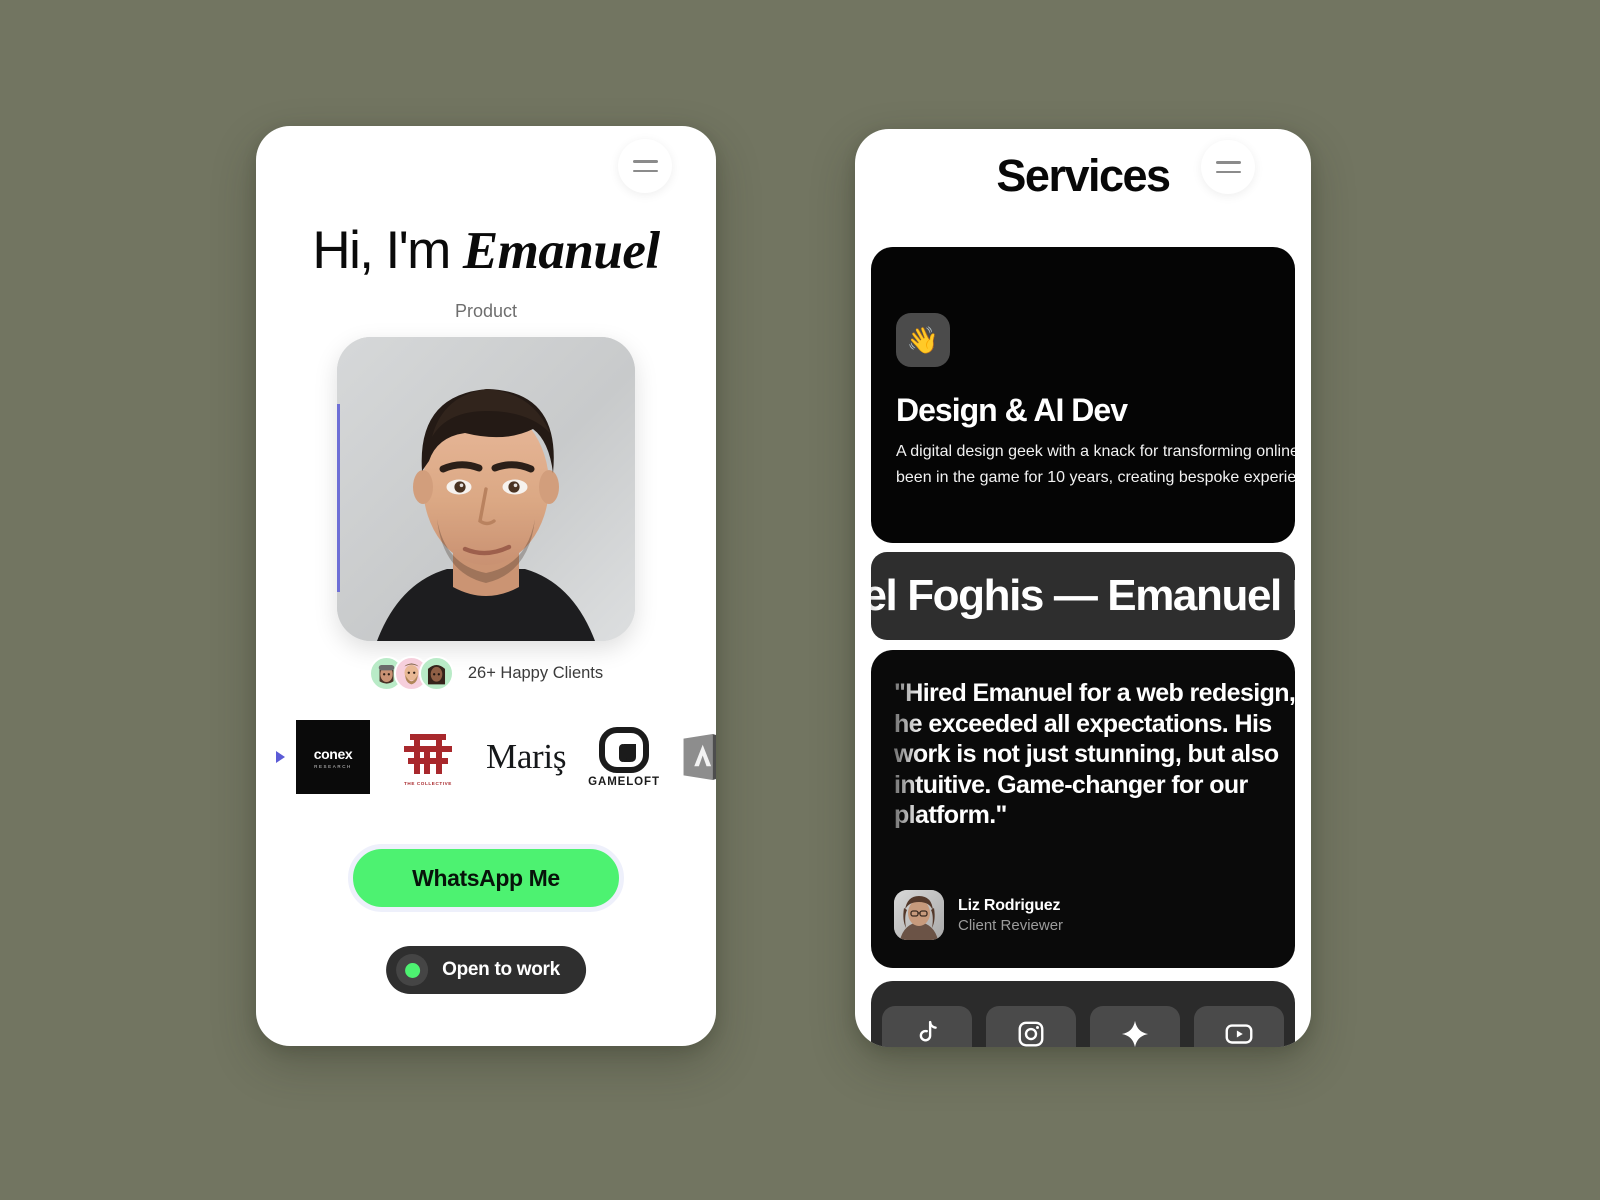 This screenshot has height=1200, width=1600. What do you see at coordinates (411, 673) in the screenshot?
I see `client-avatar-stack` at bounding box center [411, 673].